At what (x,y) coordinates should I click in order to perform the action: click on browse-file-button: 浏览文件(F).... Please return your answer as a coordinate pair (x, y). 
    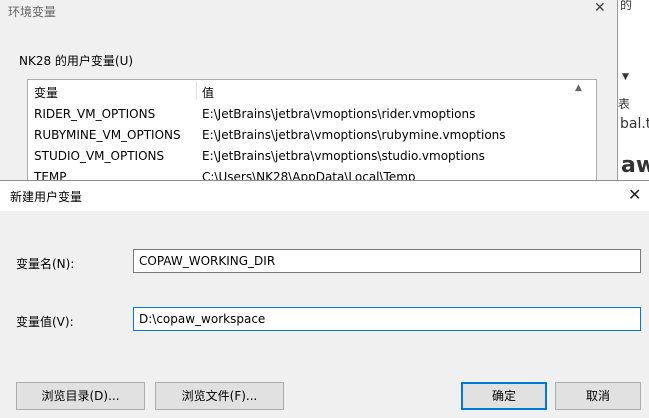
    Looking at the image, I should click on (219, 396).